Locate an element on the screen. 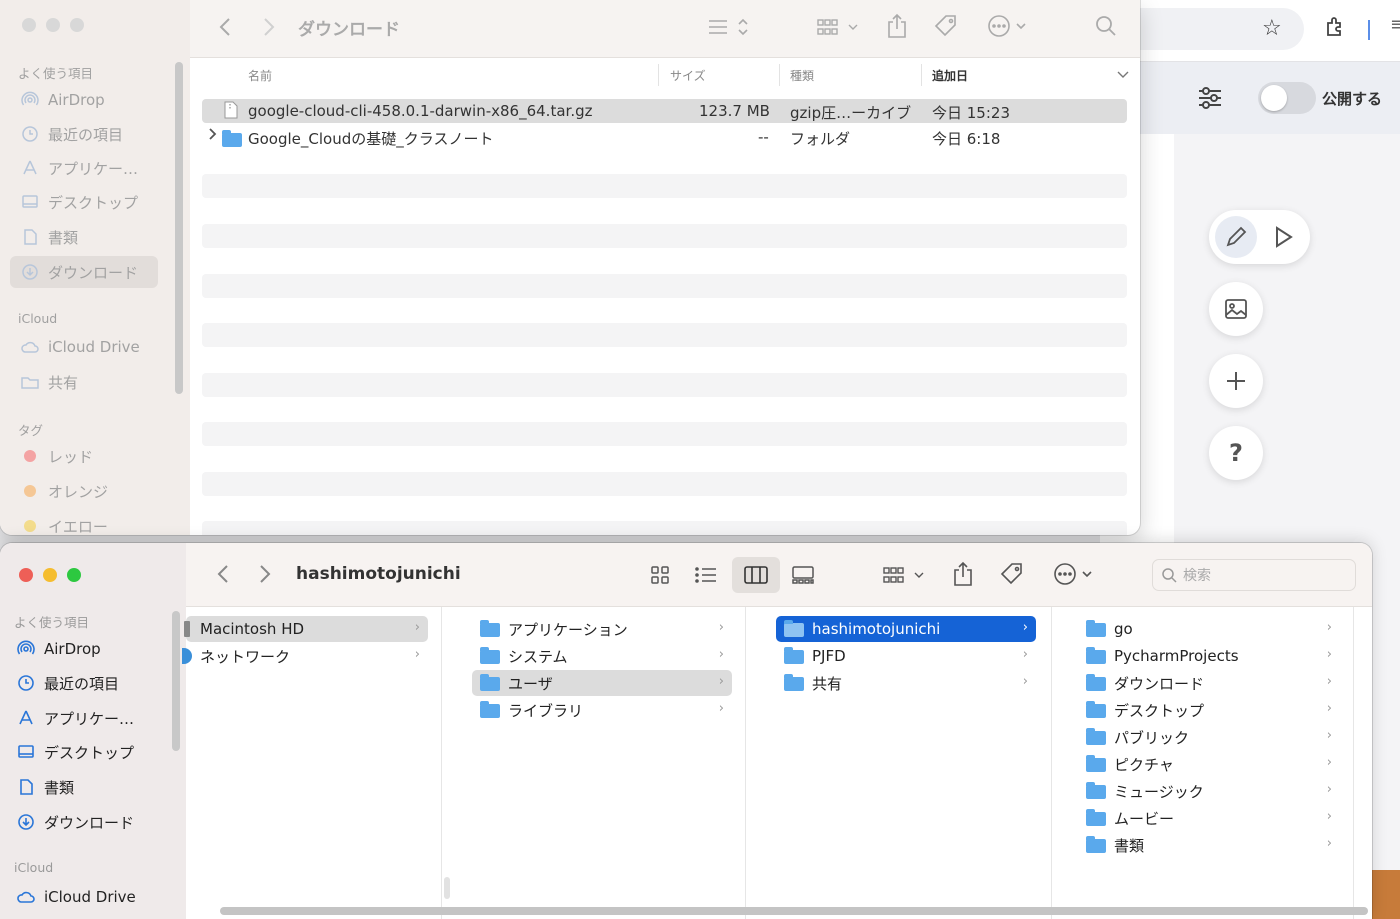 The width and height of the screenshot is (1400, 919). disclosure-chevron-icon is located at coordinates (213, 136).